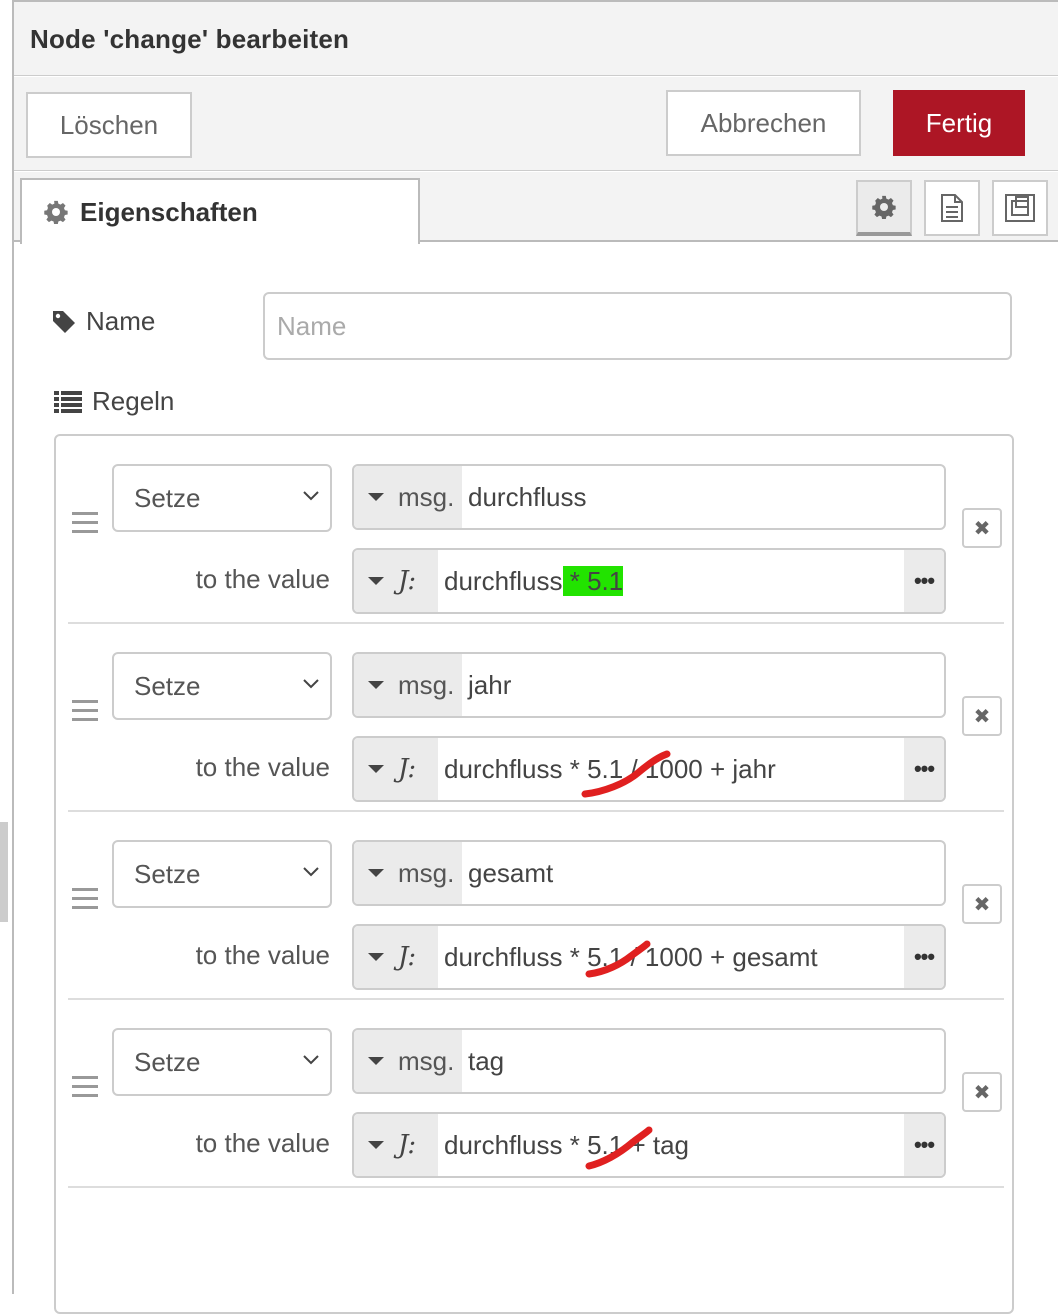 The width and height of the screenshot is (1058, 1314). I want to click on tab-description, so click(952, 208).